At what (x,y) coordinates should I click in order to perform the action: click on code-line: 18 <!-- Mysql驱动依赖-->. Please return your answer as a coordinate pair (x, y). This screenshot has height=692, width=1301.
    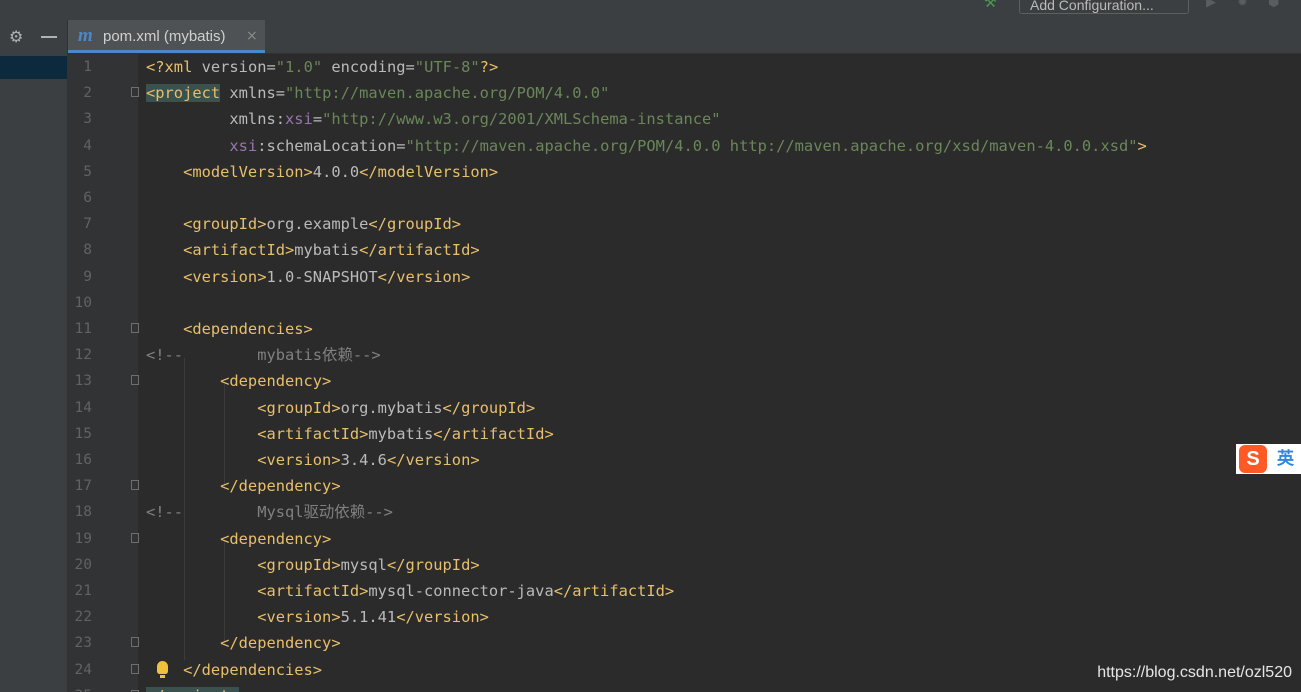
    Looking at the image, I should click on (684, 512).